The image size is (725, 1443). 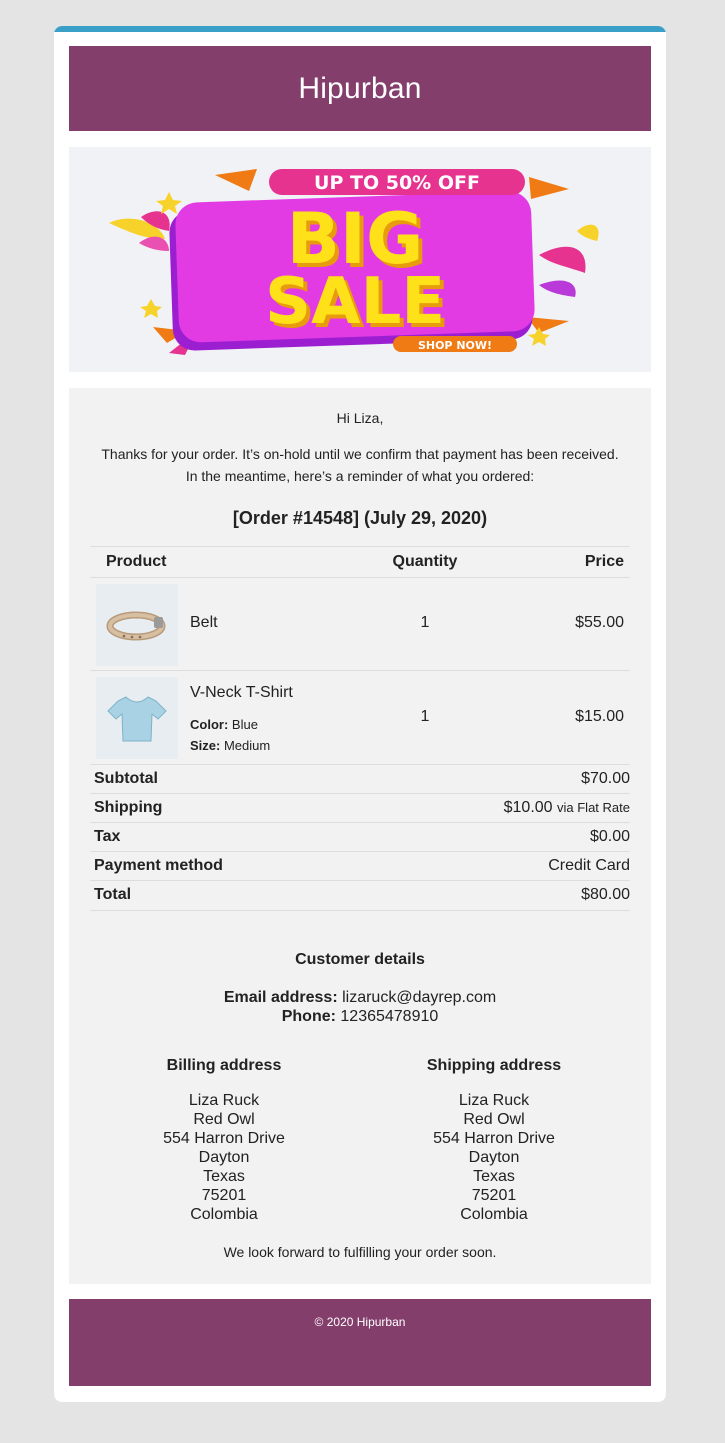 What do you see at coordinates (455, 345) in the screenshot?
I see `svg-text: SHOP NOW!` at bounding box center [455, 345].